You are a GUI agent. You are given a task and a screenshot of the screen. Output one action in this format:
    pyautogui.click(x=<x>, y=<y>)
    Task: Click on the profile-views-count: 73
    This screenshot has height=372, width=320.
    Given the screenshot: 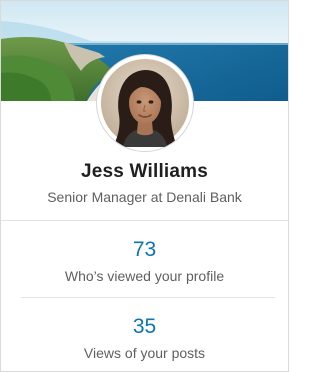 What is the action you would take?
    pyautogui.click(x=144, y=250)
    